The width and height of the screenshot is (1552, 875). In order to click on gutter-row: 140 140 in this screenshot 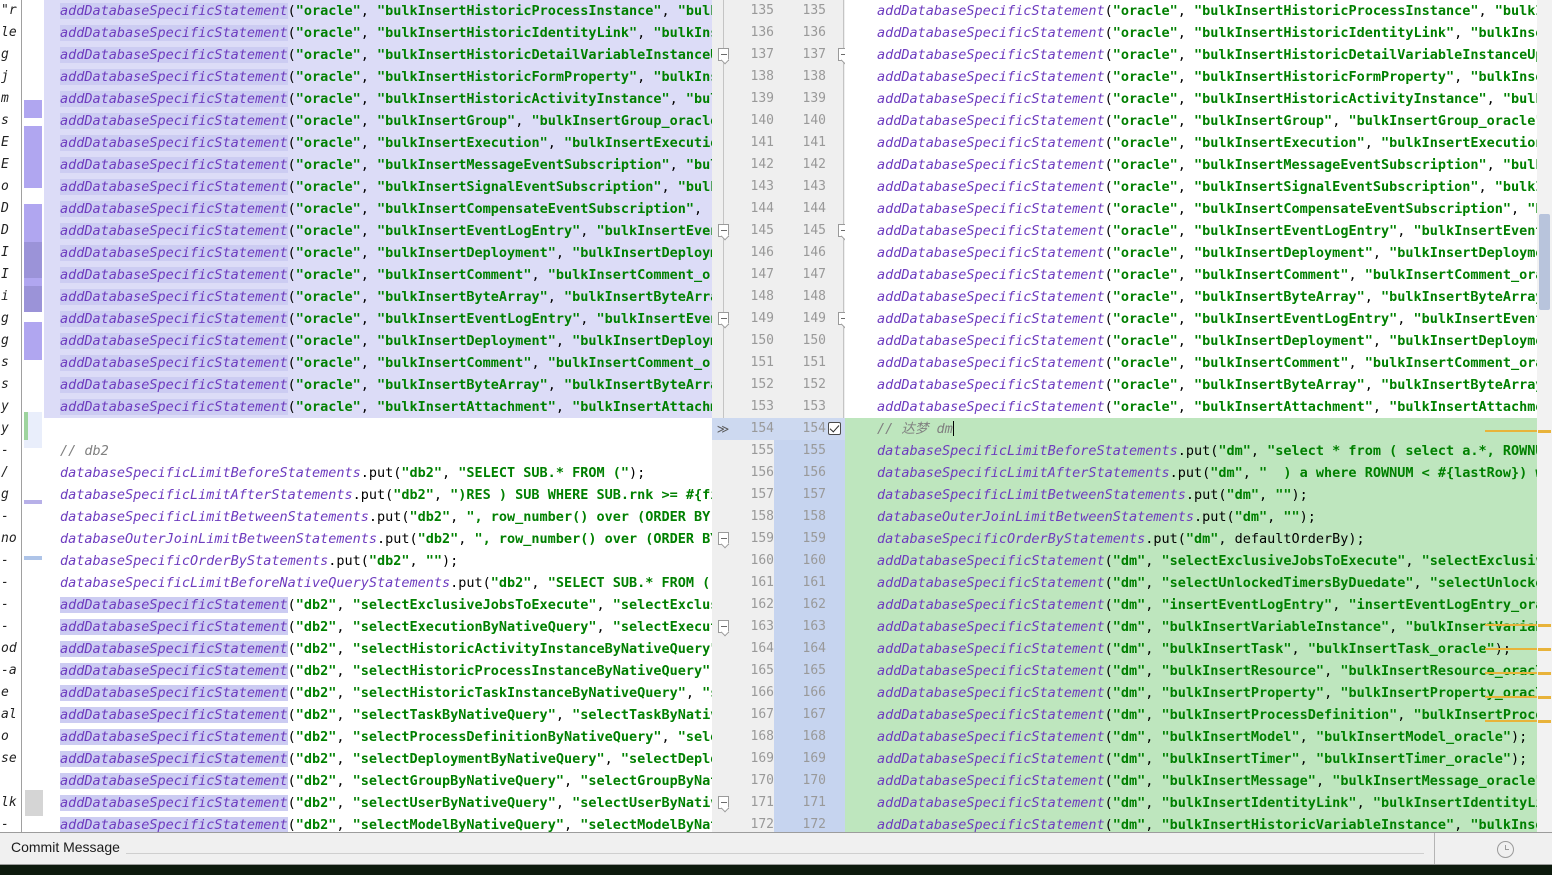, I will do `click(778, 121)`.